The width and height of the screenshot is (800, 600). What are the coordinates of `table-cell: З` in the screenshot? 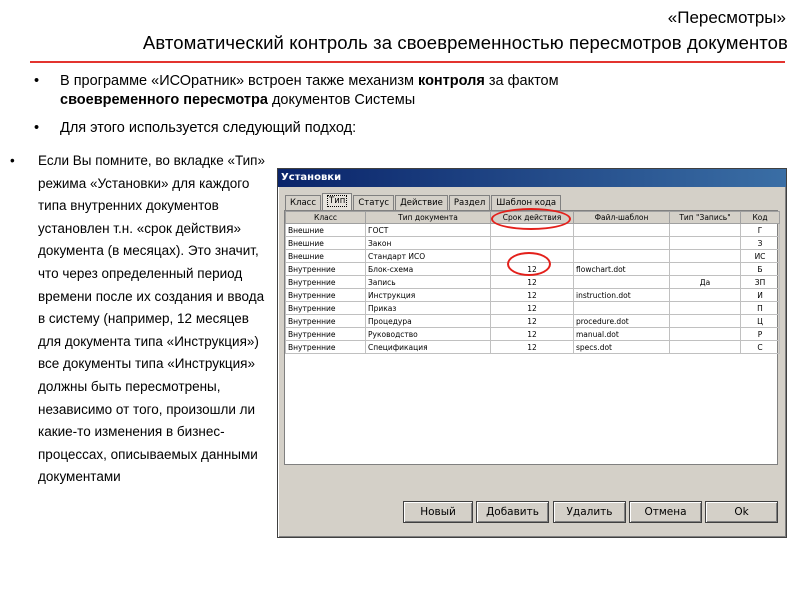 It's located at (760, 243).